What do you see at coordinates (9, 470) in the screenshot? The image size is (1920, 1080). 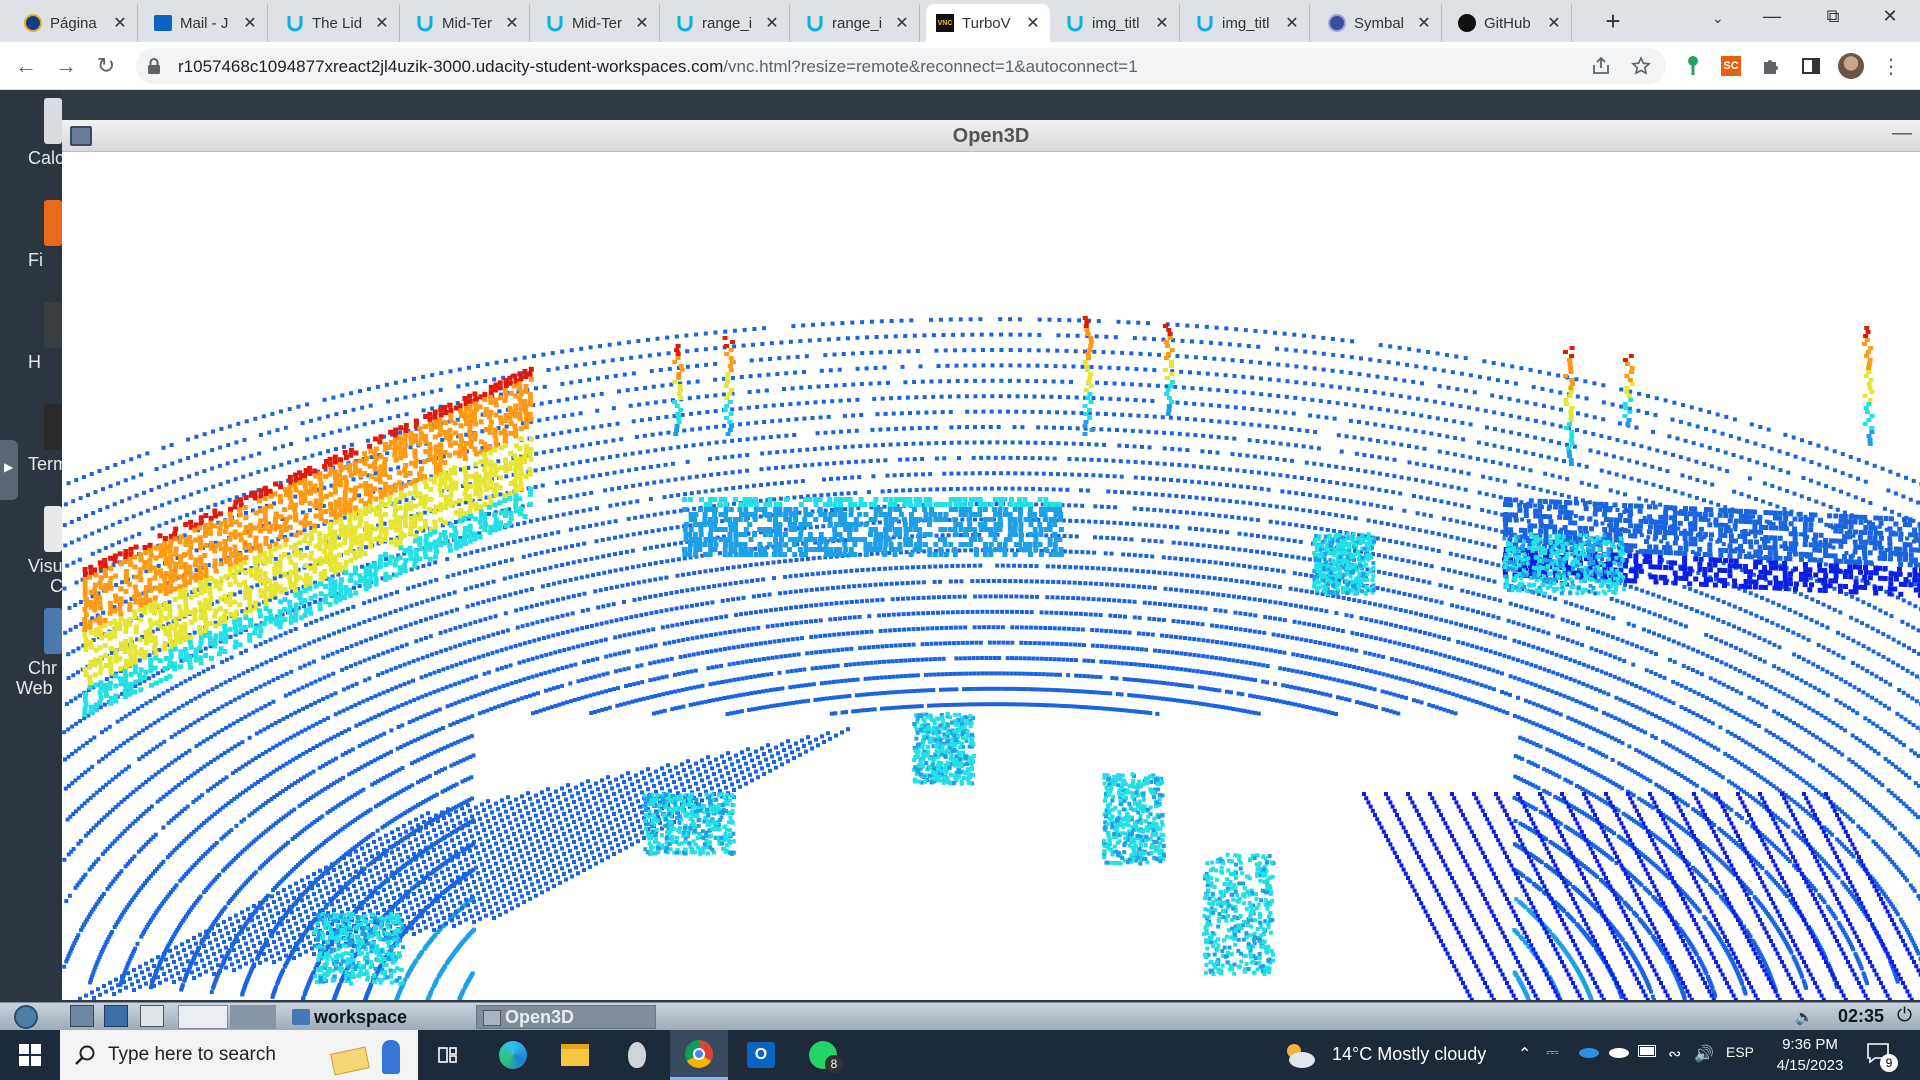 I see `vnc-control-handle: ▶` at bounding box center [9, 470].